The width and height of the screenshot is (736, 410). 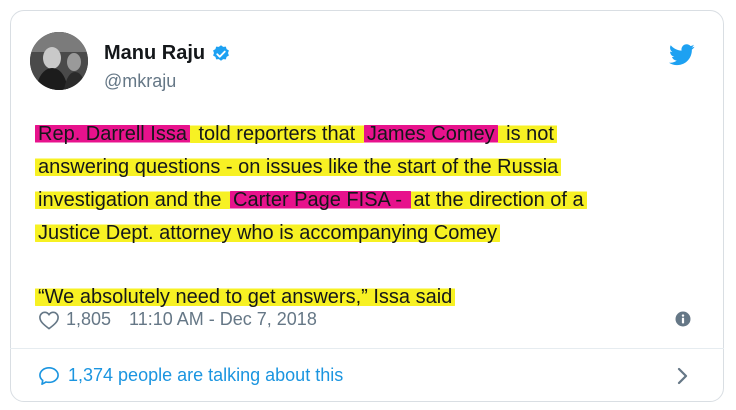 I want to click on tweet-segment: at the direction of a, so click(x=498, y=200).